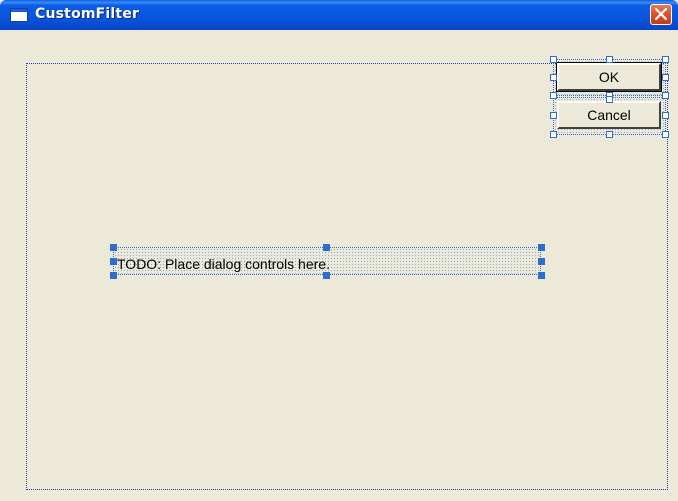 This screenshot has width=678, height=501. I want to click on todo-static-text: TODO: Place dialog controls here., so click(327, 264).